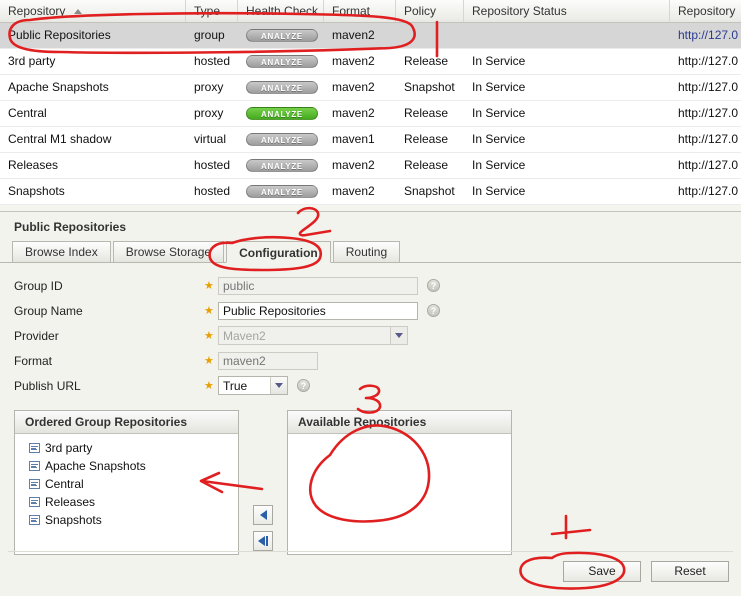 The height and width of the screenshot is (596, 741). Describe the element at coordinates (47, 385) in the screenshot. I see `field-label-text: Publish URL` at that location.